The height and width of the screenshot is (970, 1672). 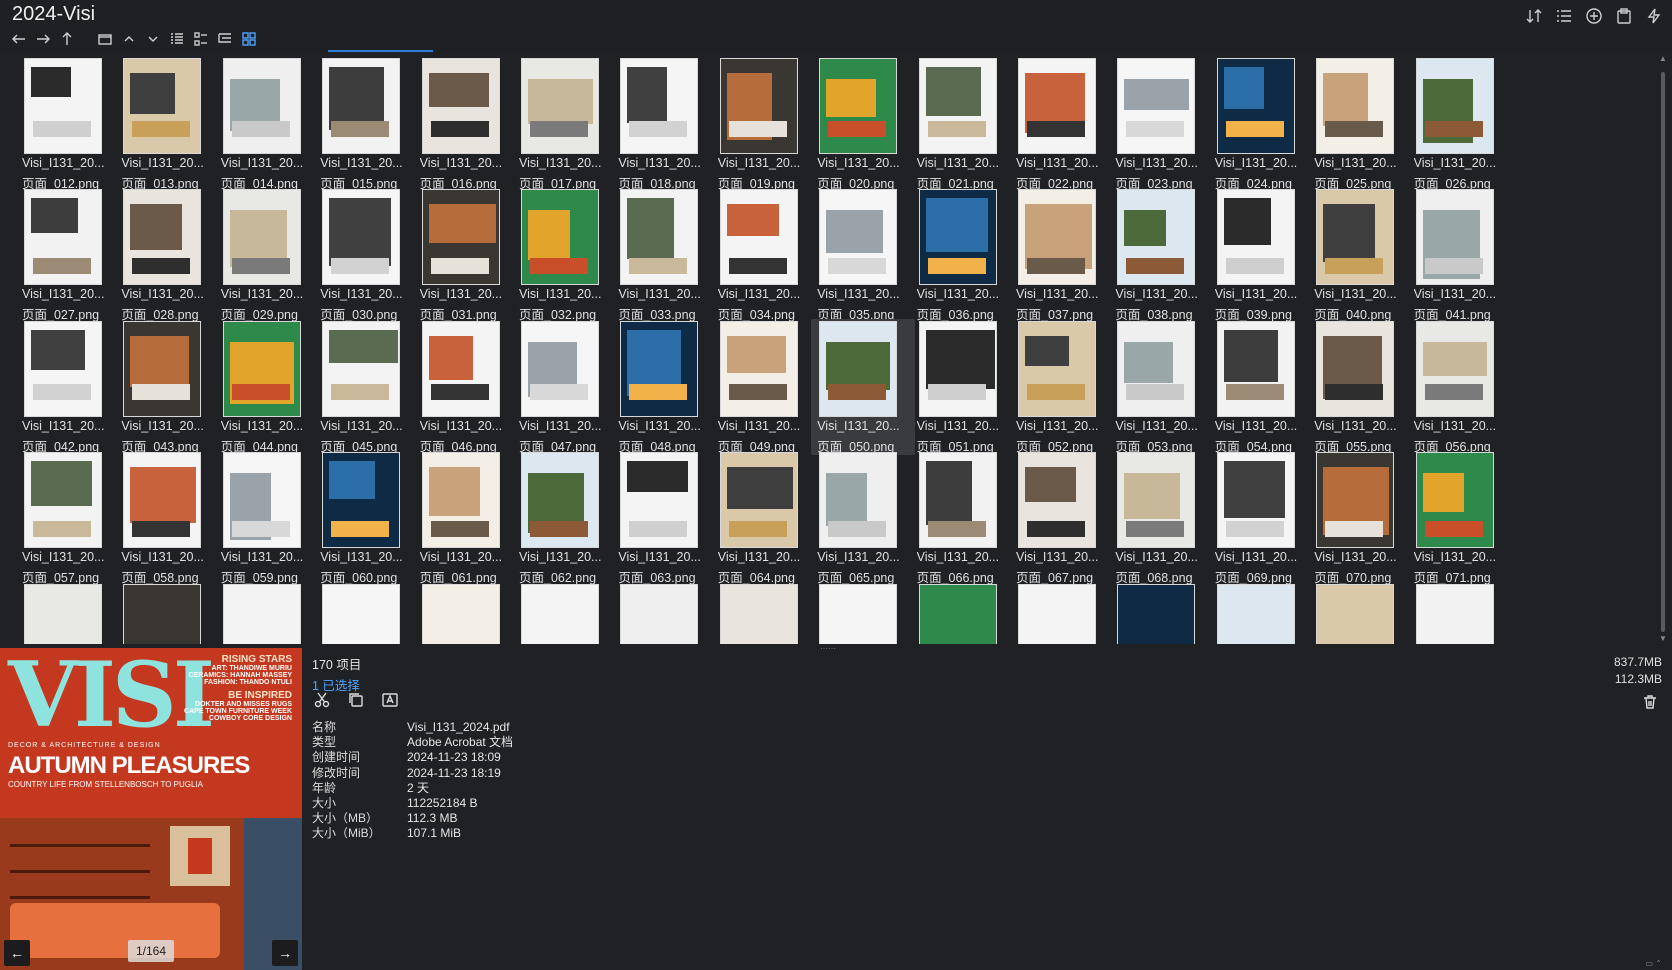 I want to click on thumbnail-item: Visi_I131_20... 页面_060.png, so click(x=366, y=518).